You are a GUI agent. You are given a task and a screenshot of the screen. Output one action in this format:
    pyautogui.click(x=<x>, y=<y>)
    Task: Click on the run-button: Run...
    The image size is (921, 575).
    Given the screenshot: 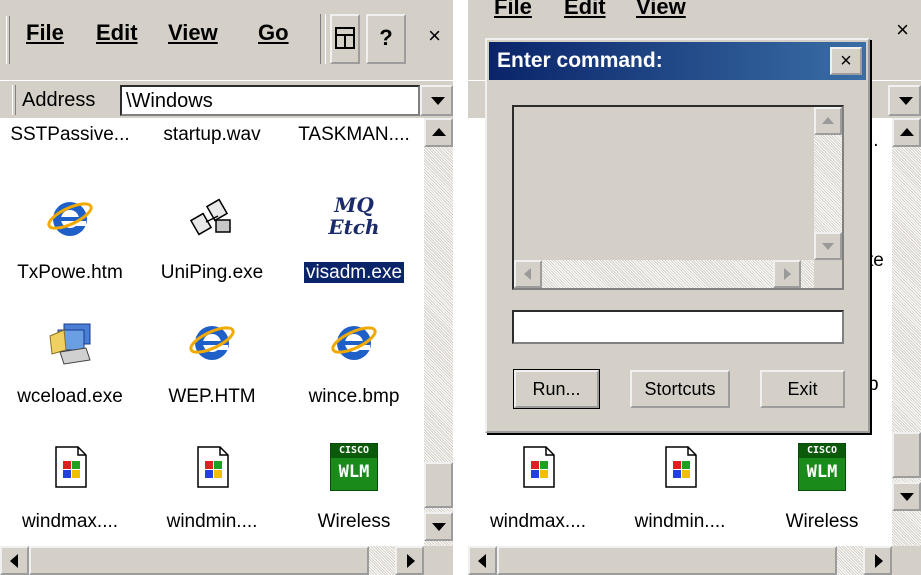 What is the action you would take?
    pyautogui.click(x=556, y=389)
    